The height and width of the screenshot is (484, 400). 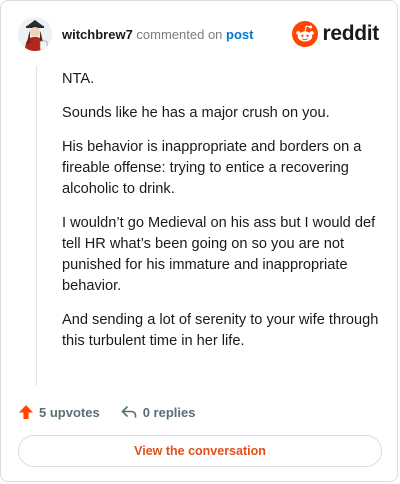 I want to click on avatar, so click(x=35, y=34).